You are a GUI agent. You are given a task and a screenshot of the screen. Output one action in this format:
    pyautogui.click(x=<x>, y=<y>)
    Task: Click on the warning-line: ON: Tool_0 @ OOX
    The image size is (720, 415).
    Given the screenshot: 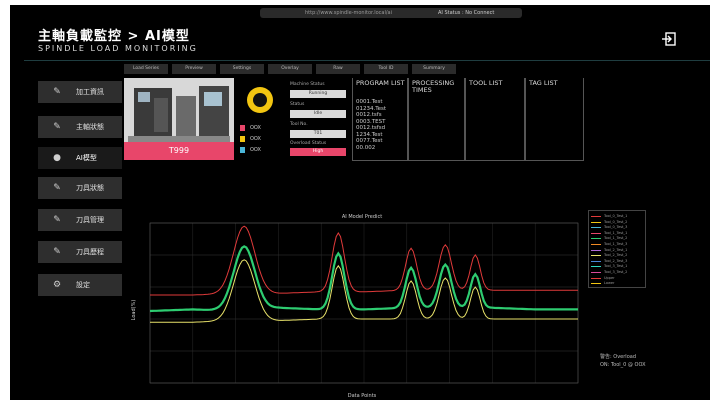 What is the action you would take?
    pyautogui.click(x=623, y=365)
    